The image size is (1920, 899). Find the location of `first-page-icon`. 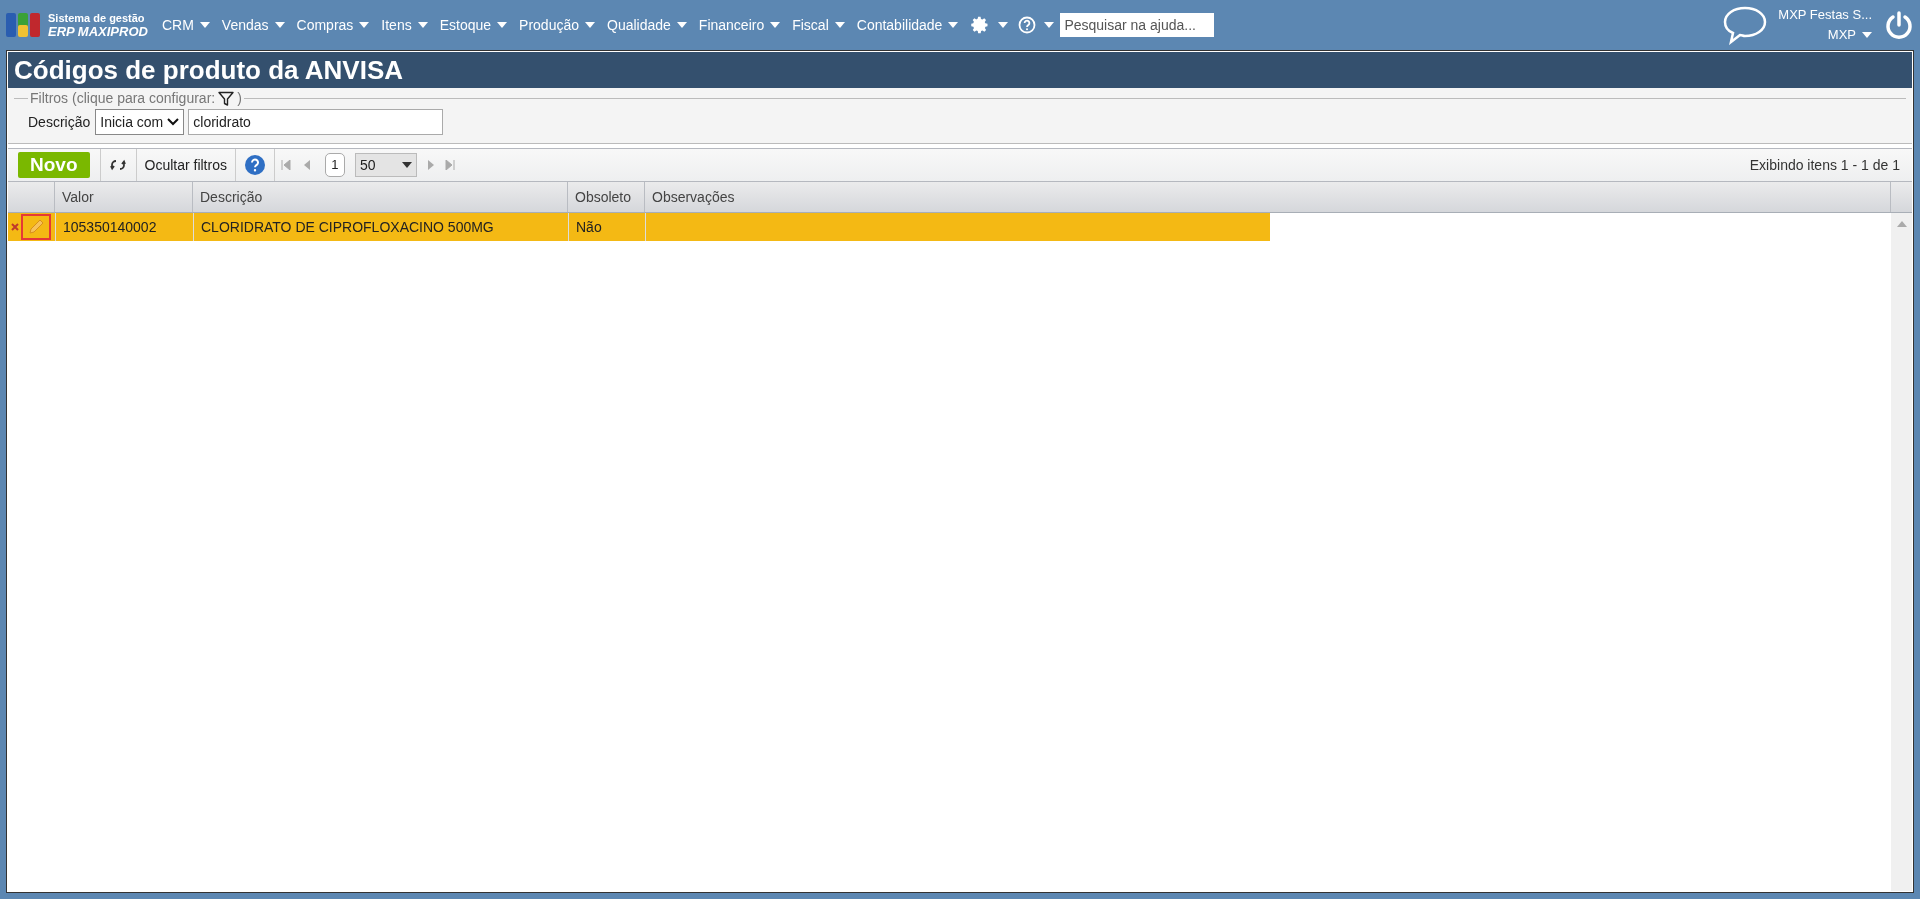

first-page-icon is located at coordinates (285, 165).